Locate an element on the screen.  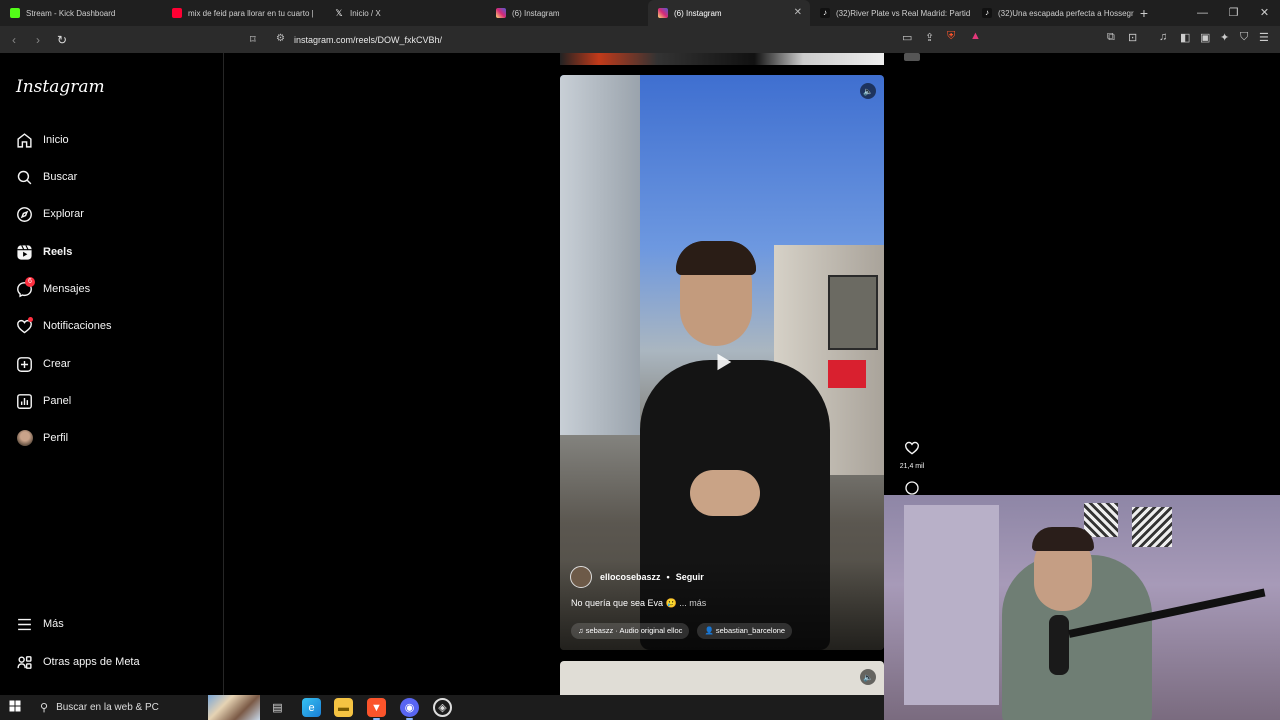
sidebar-item-reels: Reels is located at coordinates (44, 252).